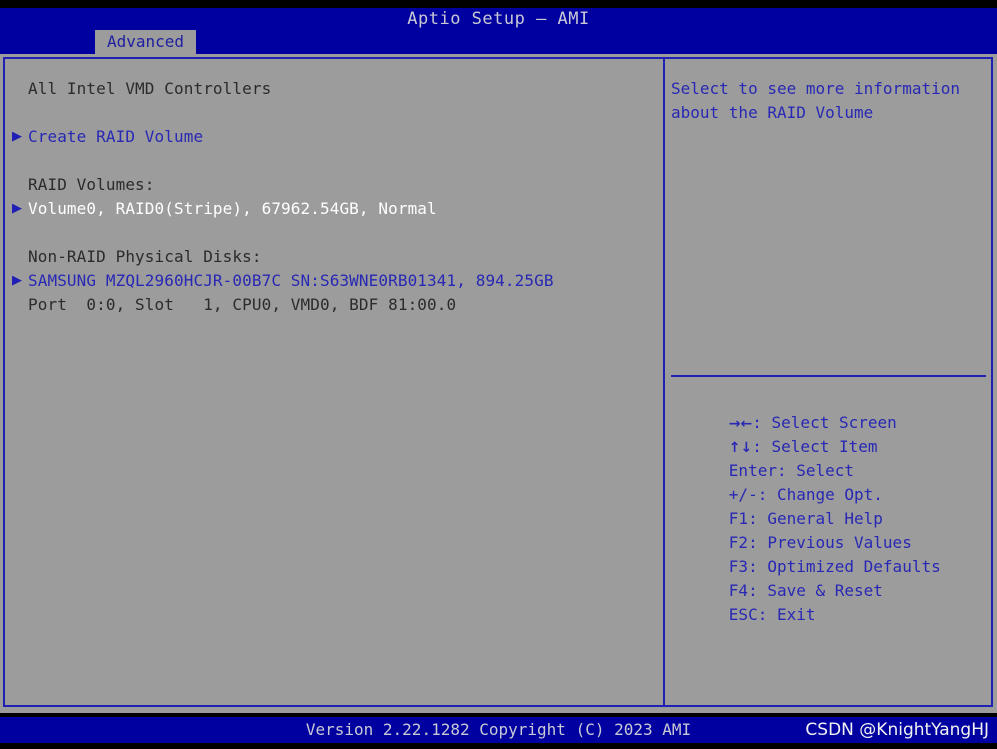  What do you see at coordinates (791, 529) in the screenshot?
I see `key-hint-previous-values: F2: Previous Values` at bounding box center [791, 529].